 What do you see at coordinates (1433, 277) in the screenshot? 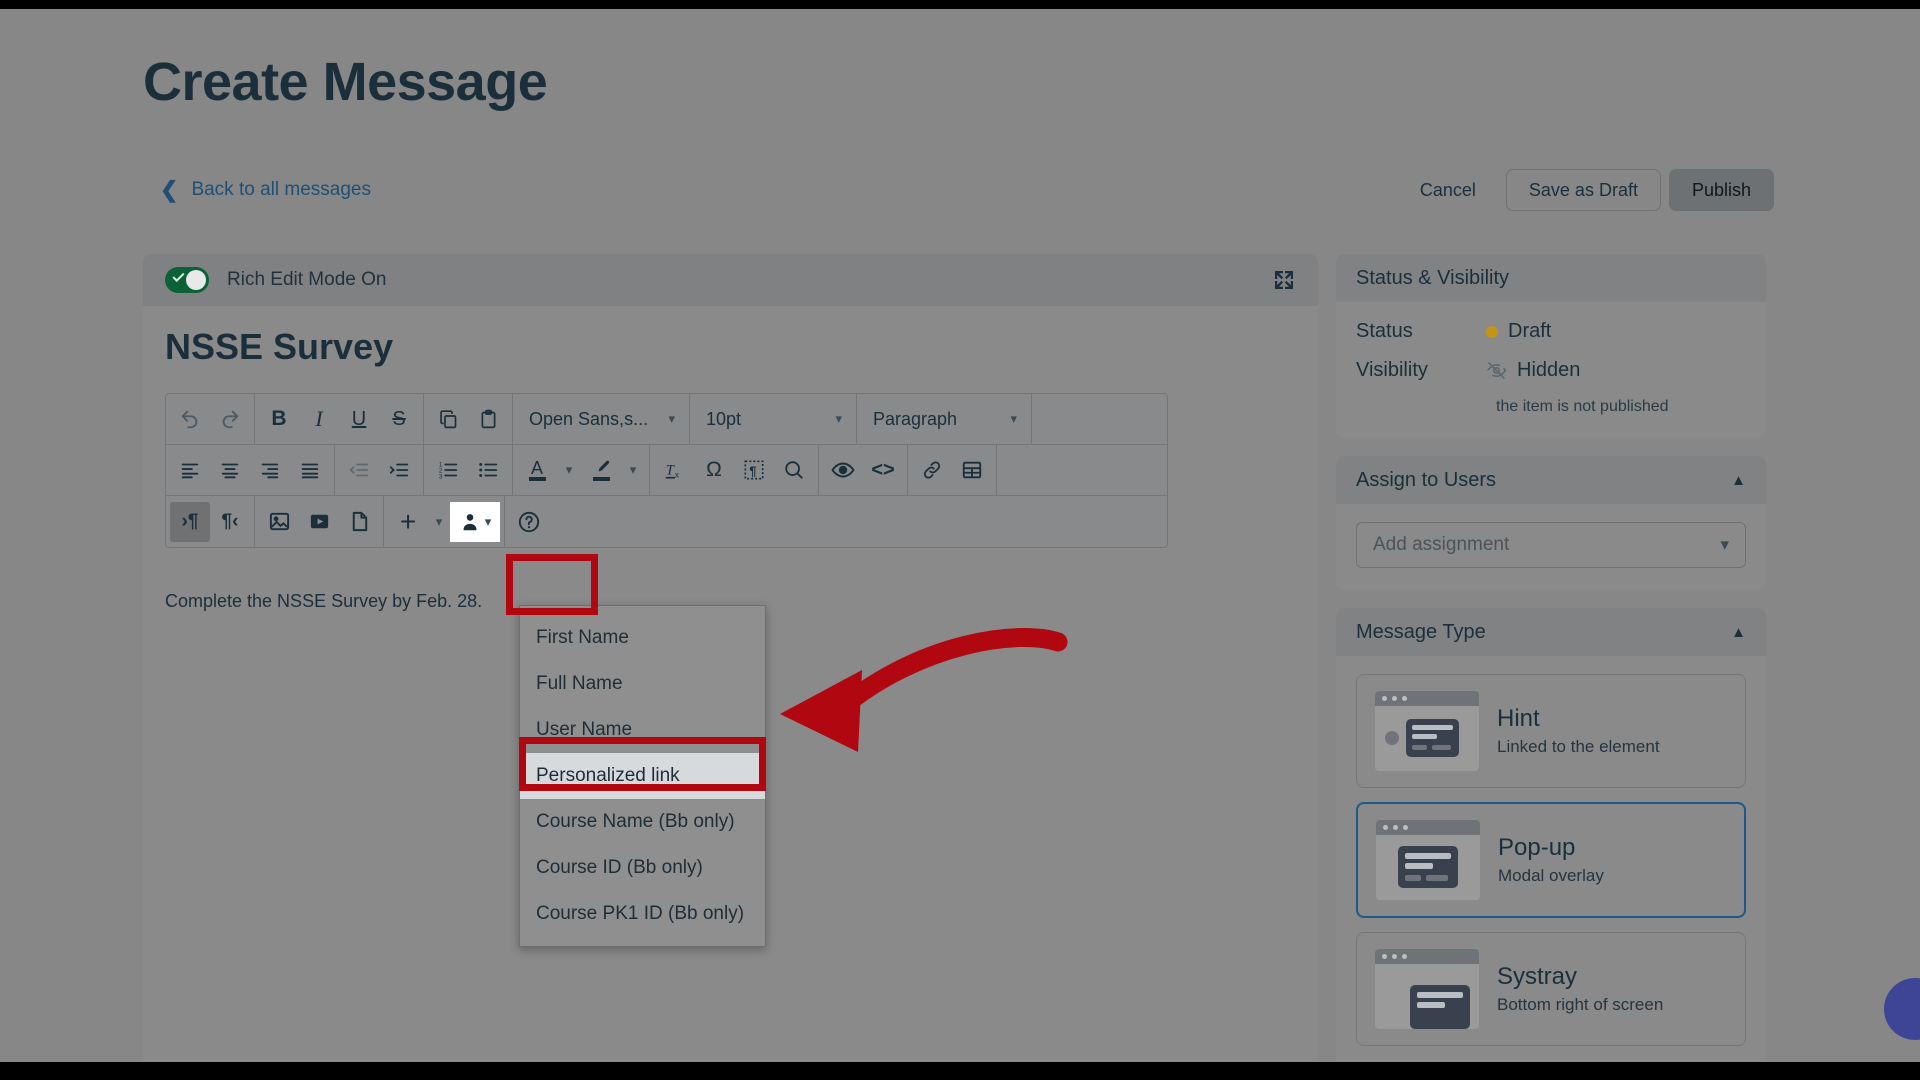
I see `status-visibility-title: Status & Visibility` at bounding box center [1433, 277].